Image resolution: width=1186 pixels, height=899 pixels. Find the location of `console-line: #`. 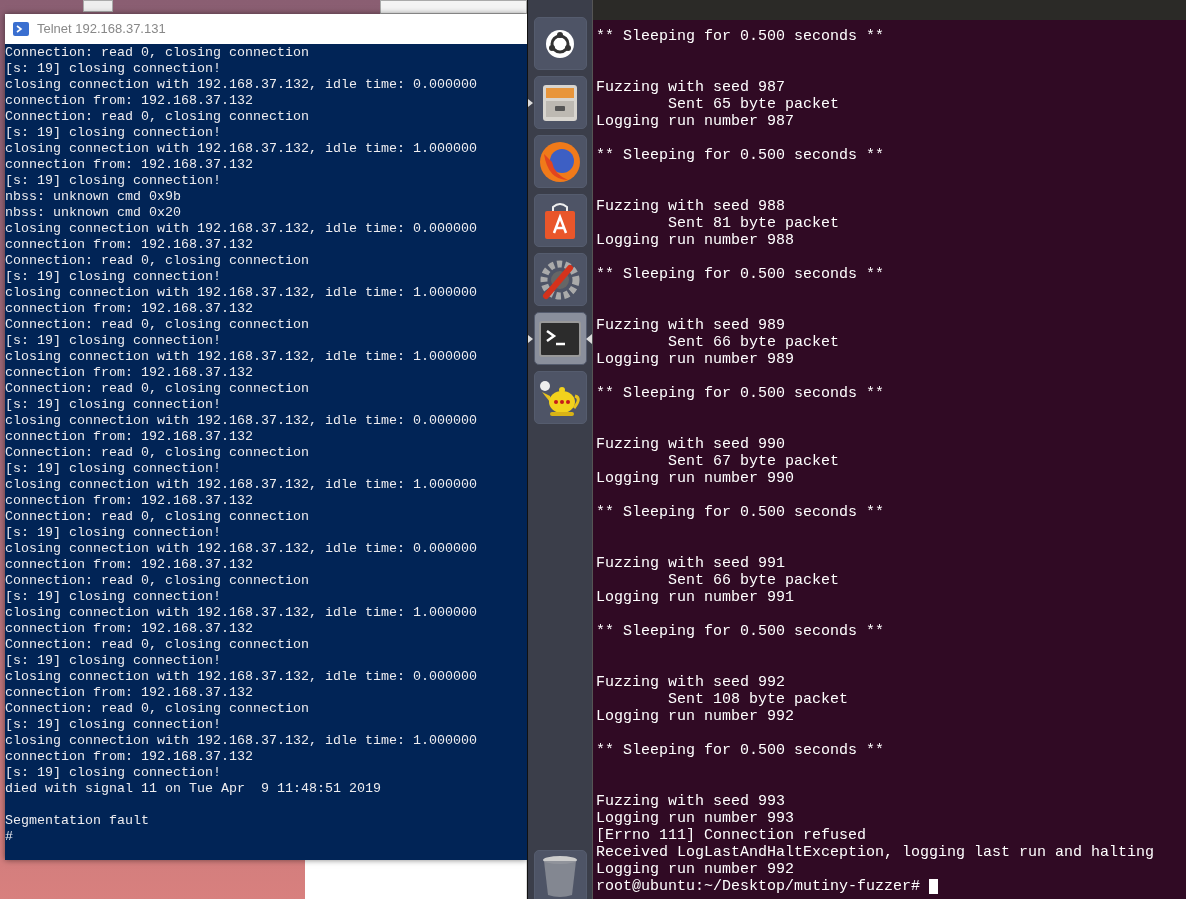

console-line: # is located at coordinates (9, 837).